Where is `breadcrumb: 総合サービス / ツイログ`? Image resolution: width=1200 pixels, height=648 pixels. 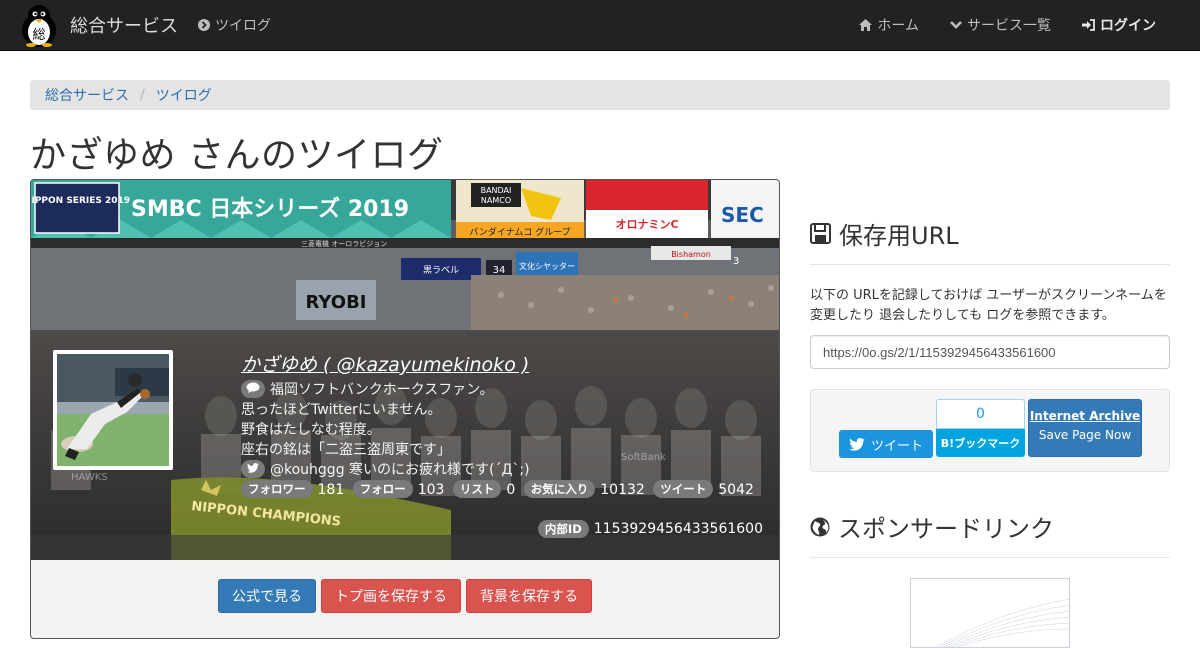 breadcrumb: 総合サービス / ツイログ is located at coordinates (600, 95).